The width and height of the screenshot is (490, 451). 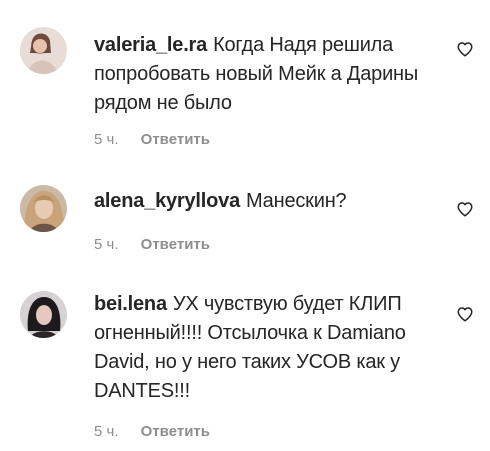 What do you see at coordinates (167, 201) in the screenshot?
I see `comment-username: alena_kyryllova` at bounding box center [167, 201].